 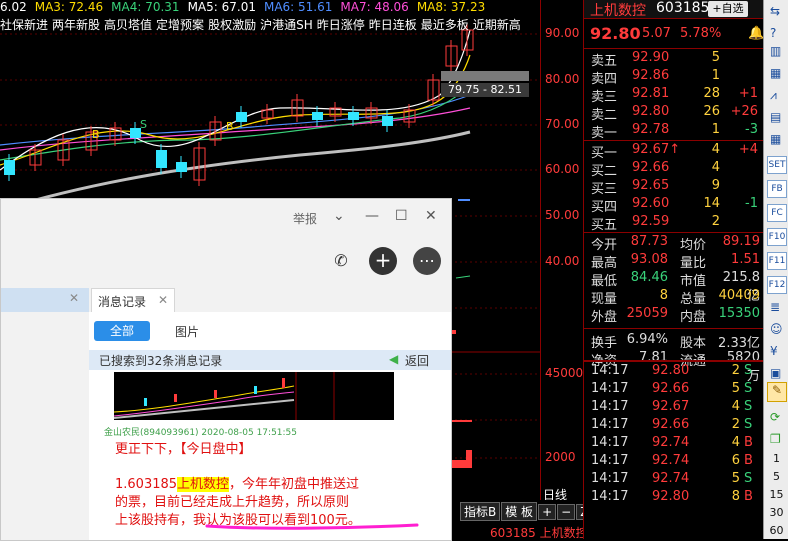 I want to click on axis-tick: 45000, so click(x=564, y=373).